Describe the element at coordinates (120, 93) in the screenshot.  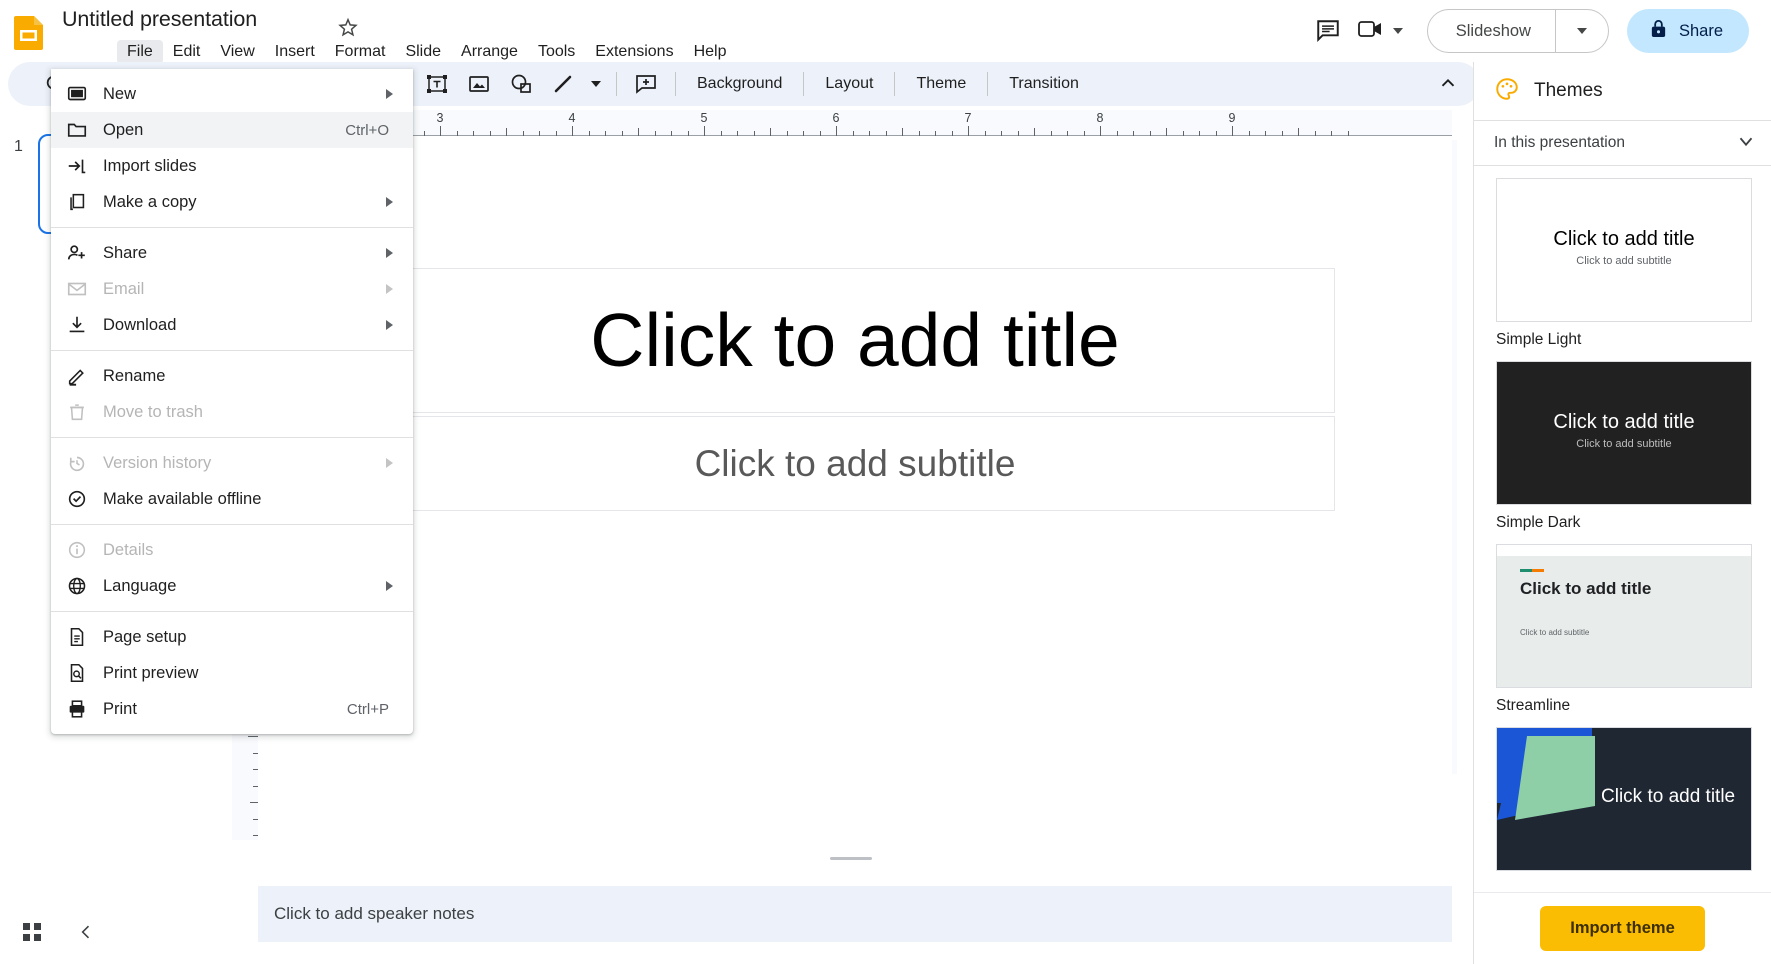
I see `menu-item-label: New` at that location.